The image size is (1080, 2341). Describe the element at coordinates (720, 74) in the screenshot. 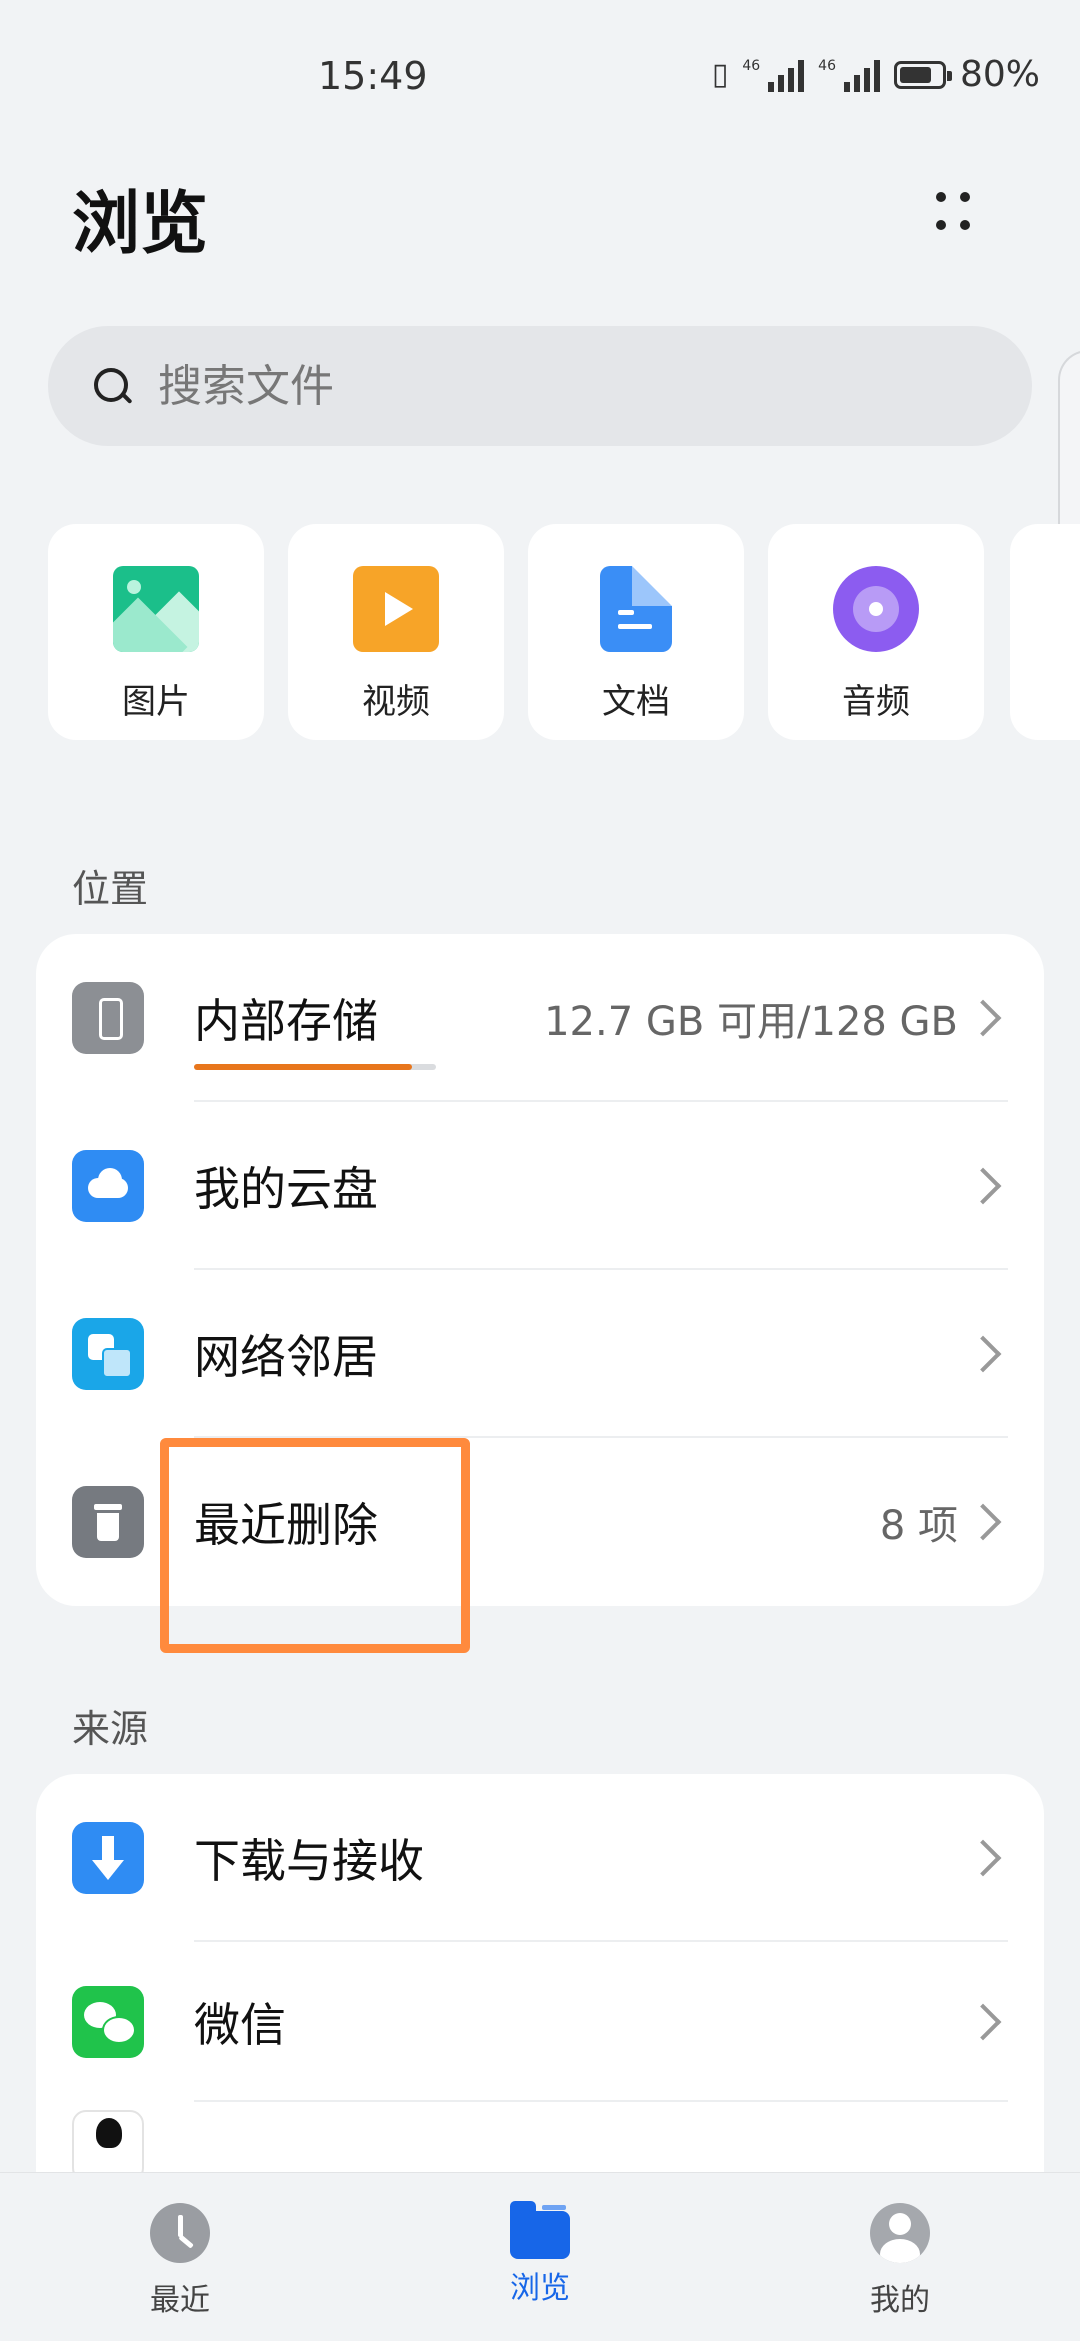

I see `vibrate-icon: ▯` at that location.